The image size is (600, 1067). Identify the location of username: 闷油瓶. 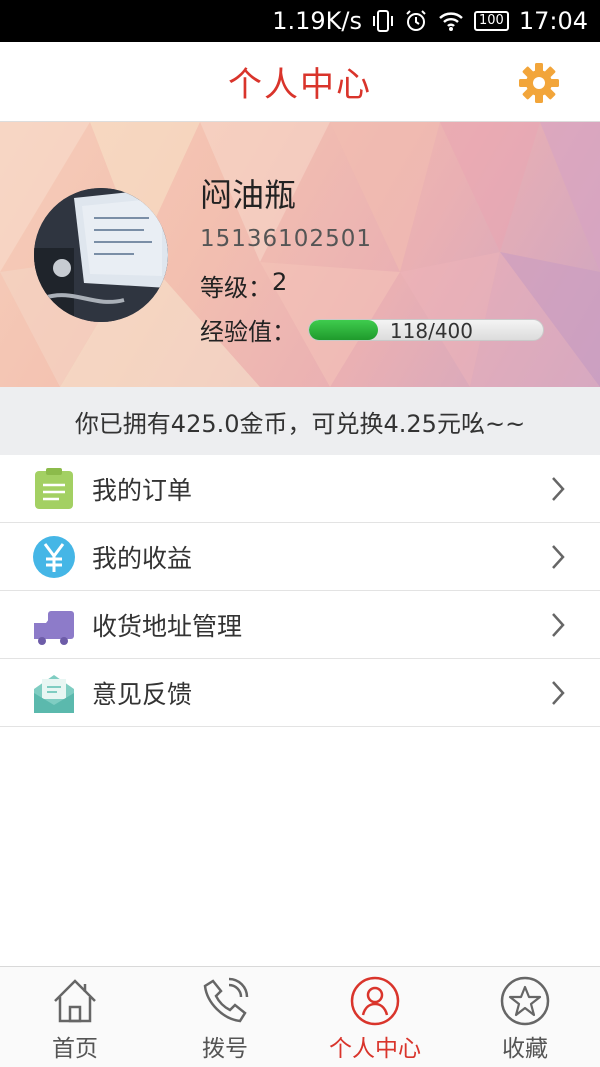
(248, 195).